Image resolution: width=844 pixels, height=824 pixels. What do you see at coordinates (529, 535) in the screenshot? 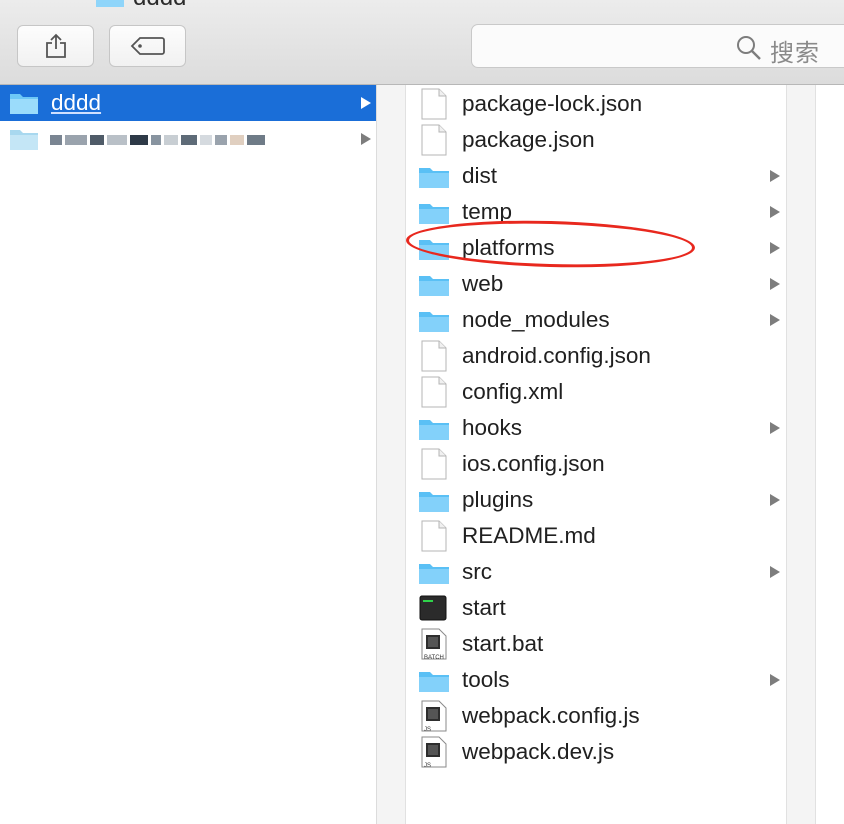
I see `file-item-label: README.md` at bounding box center [529, 535].